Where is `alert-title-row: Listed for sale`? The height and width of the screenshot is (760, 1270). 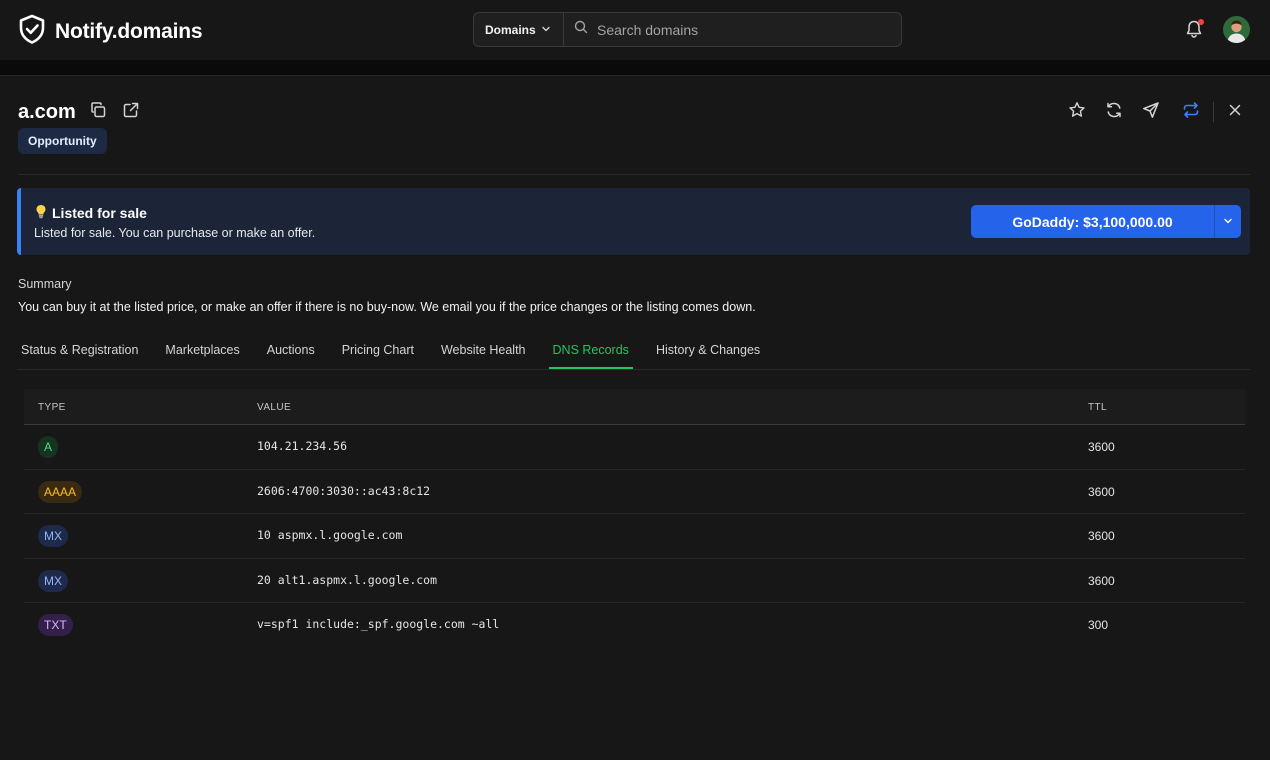 alert-title-row: Listed for sale is located at coordinates (91, 213).